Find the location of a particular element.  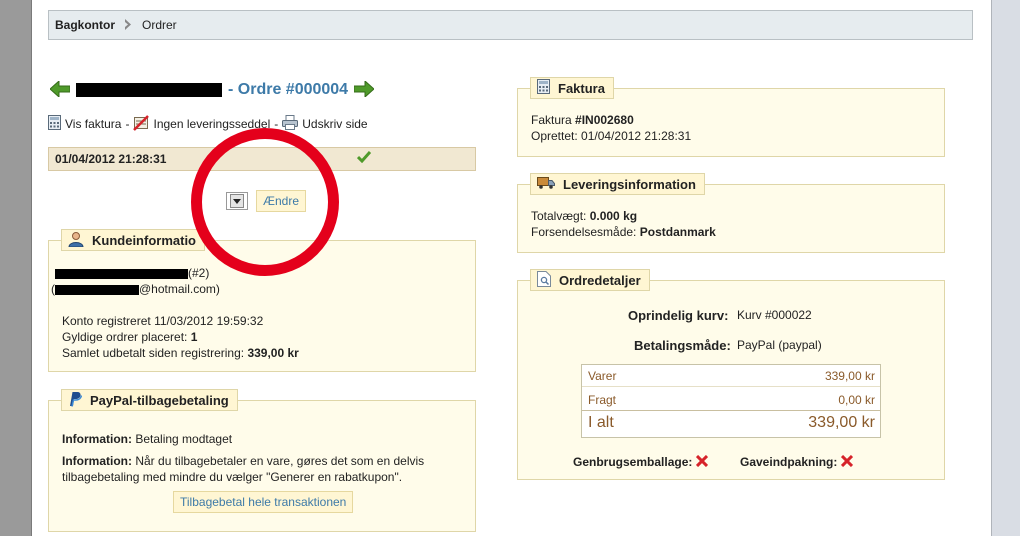

invoice-created-line: Oprettet: 01/04/2012 21:28:31 is located at coordinates (611, 136).